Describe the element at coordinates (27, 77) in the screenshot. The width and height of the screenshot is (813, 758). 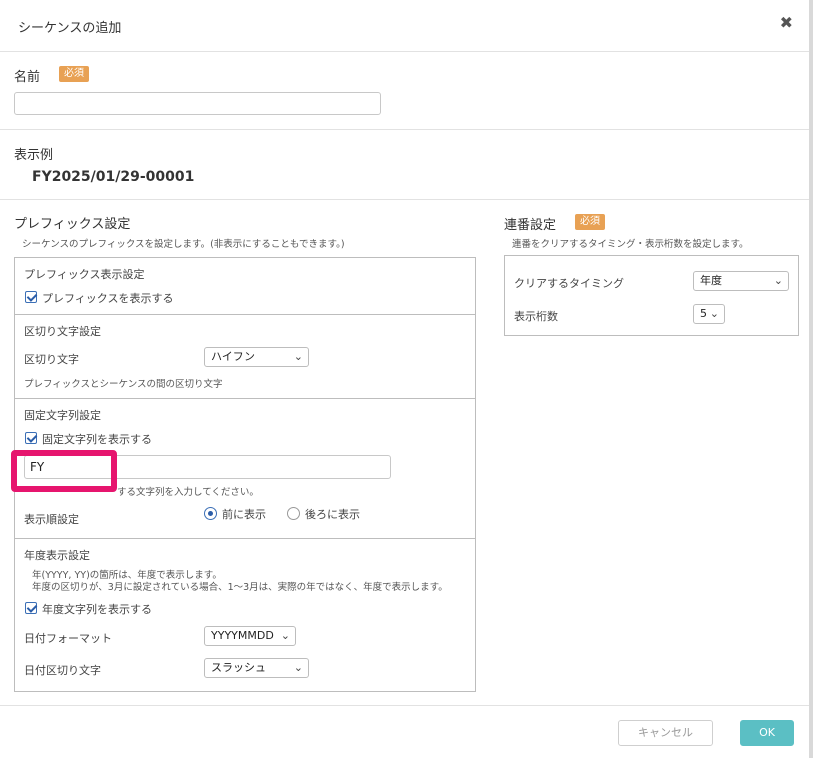
I see `name-label: 名前` at that location.